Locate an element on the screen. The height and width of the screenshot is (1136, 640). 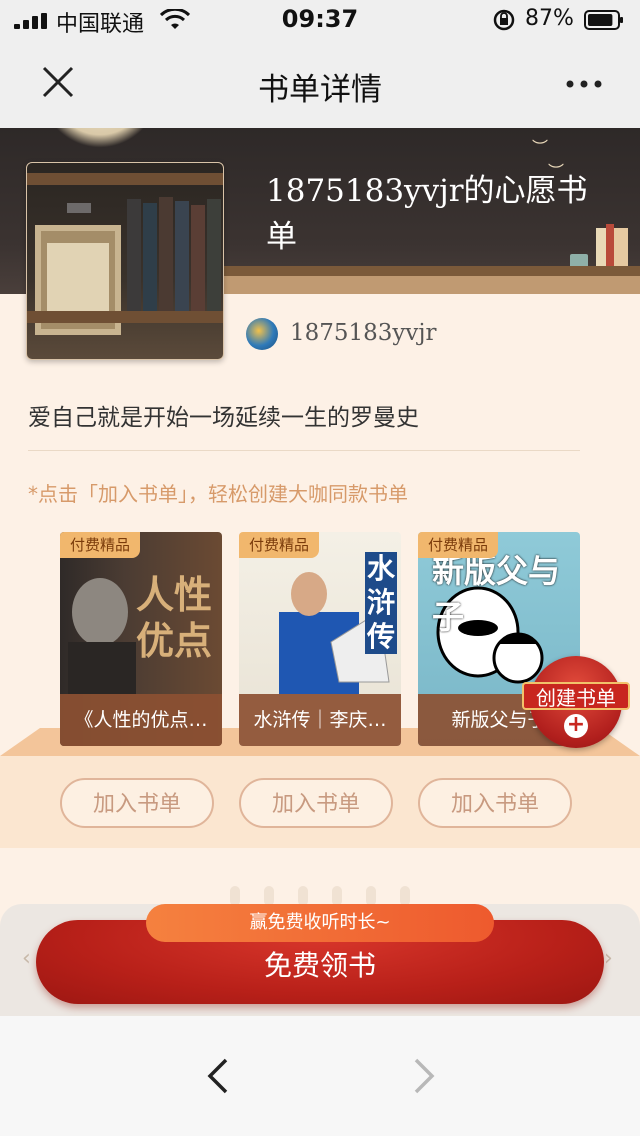
divider is located at coordinates (304, 450).